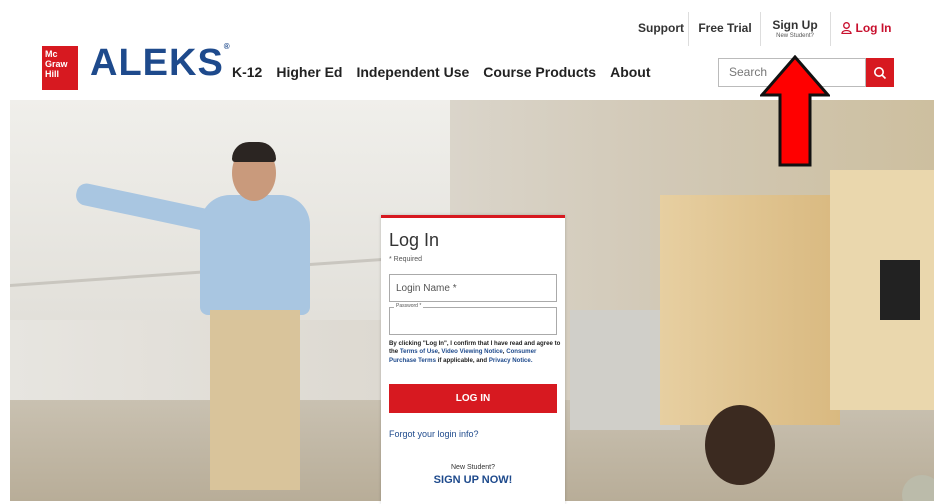 This screenshot has height=504, width=942. I want to click on consent-middle: if applicable, and, so click(462, 360).